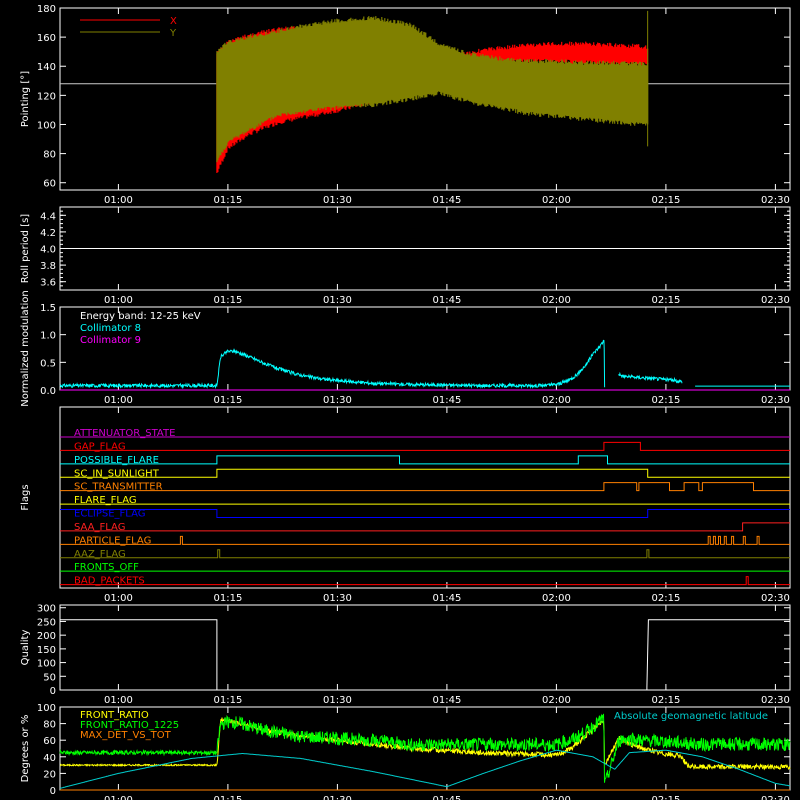 This screenshot has height=800, width=800. I want to click on y-tick-label: 120, so click(46, 96).